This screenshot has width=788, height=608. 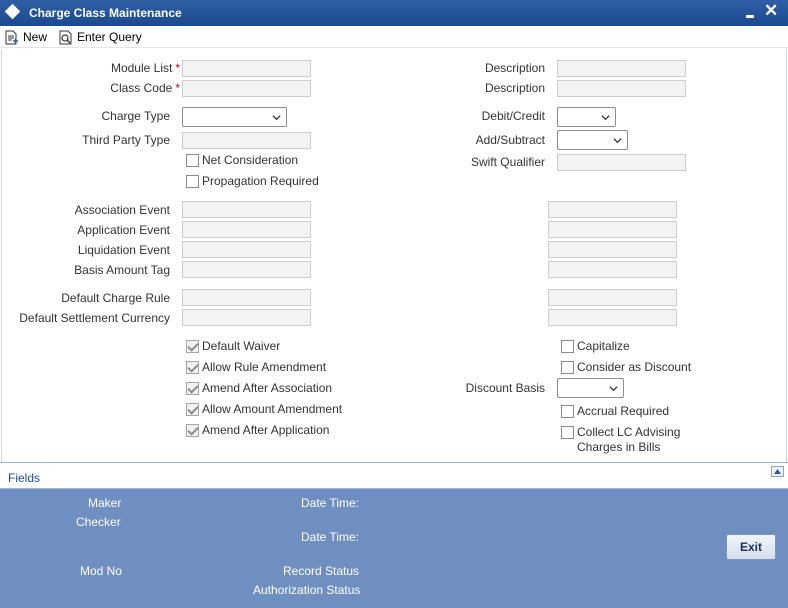 What do you see at coordinates (136, 116) in the screenshot?
I see `charge-type-label: Charge Type` at bounding box center [136, 116].